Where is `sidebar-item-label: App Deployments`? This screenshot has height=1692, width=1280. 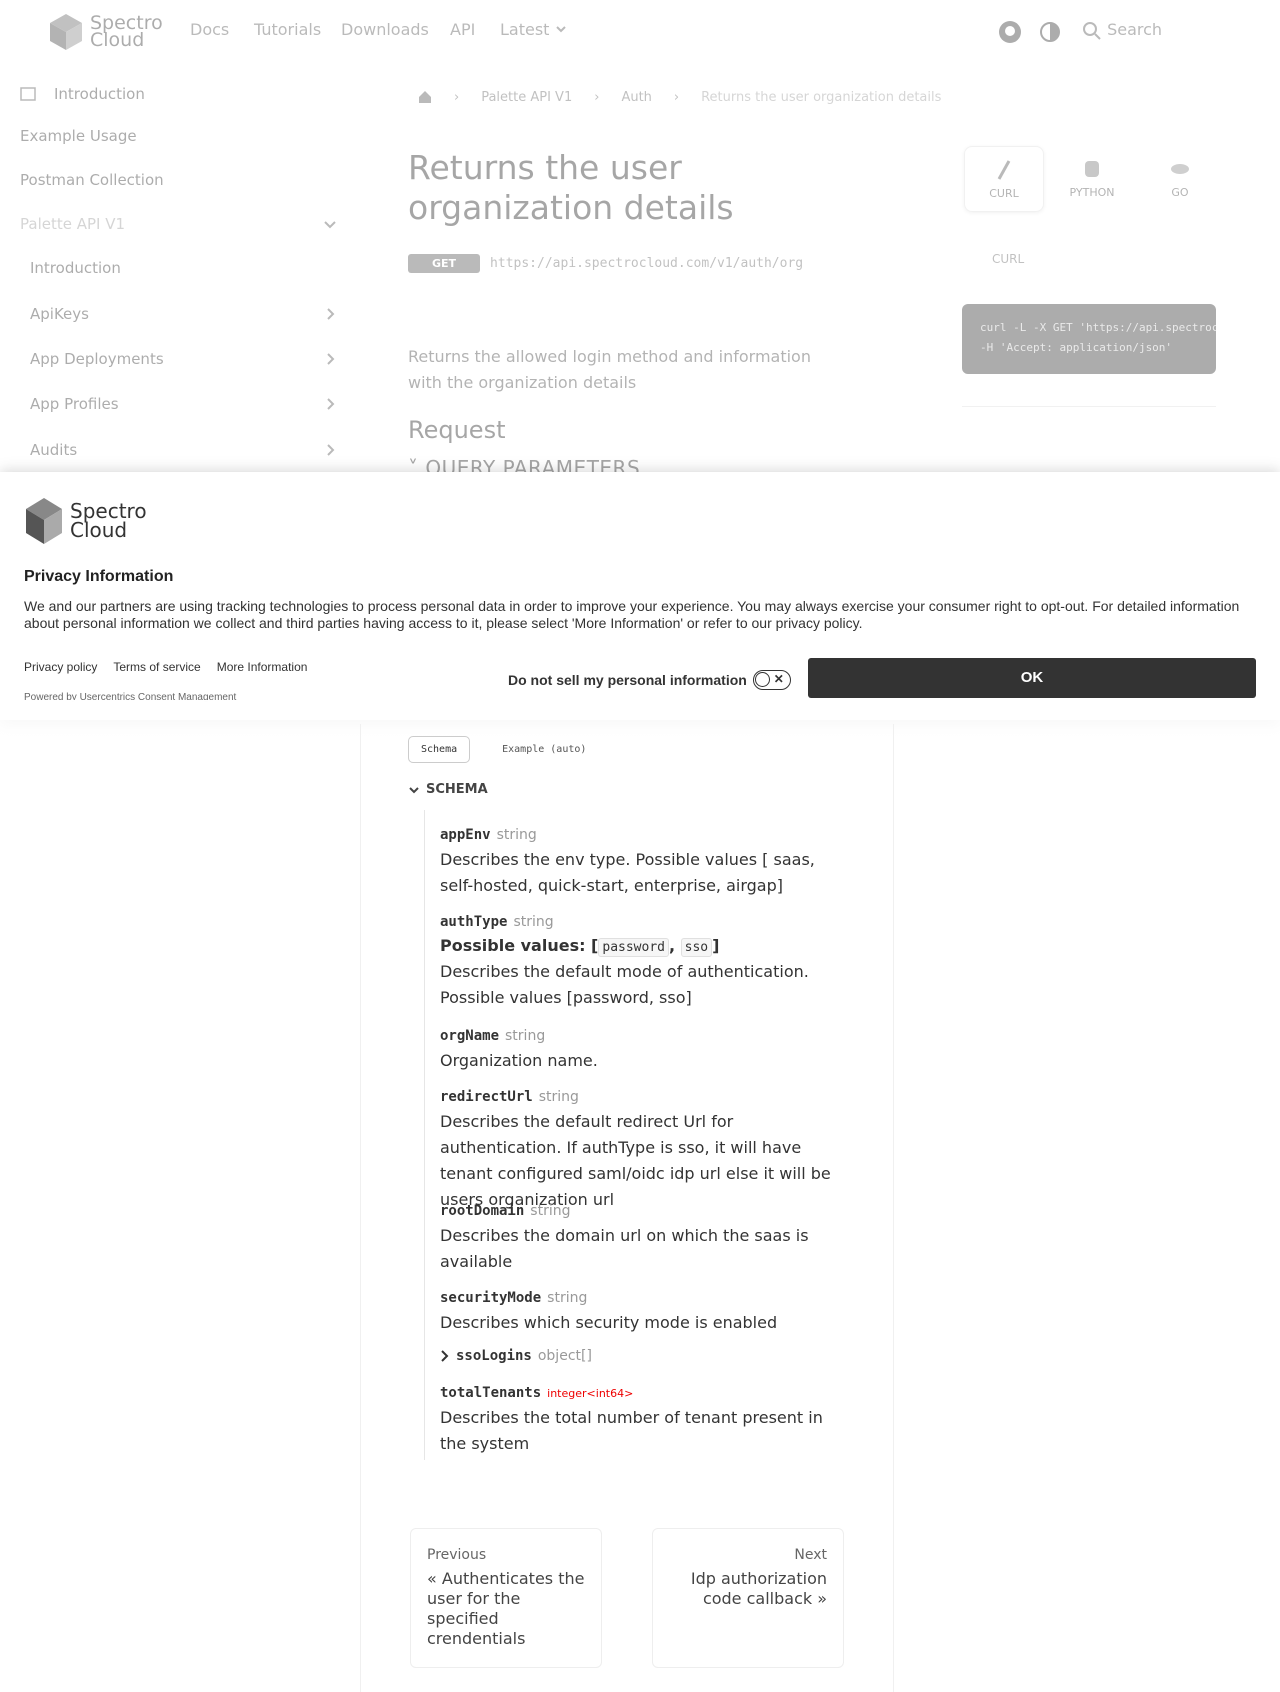
sidebar-item-label: App Deployments is located at coordinates (97, 359).